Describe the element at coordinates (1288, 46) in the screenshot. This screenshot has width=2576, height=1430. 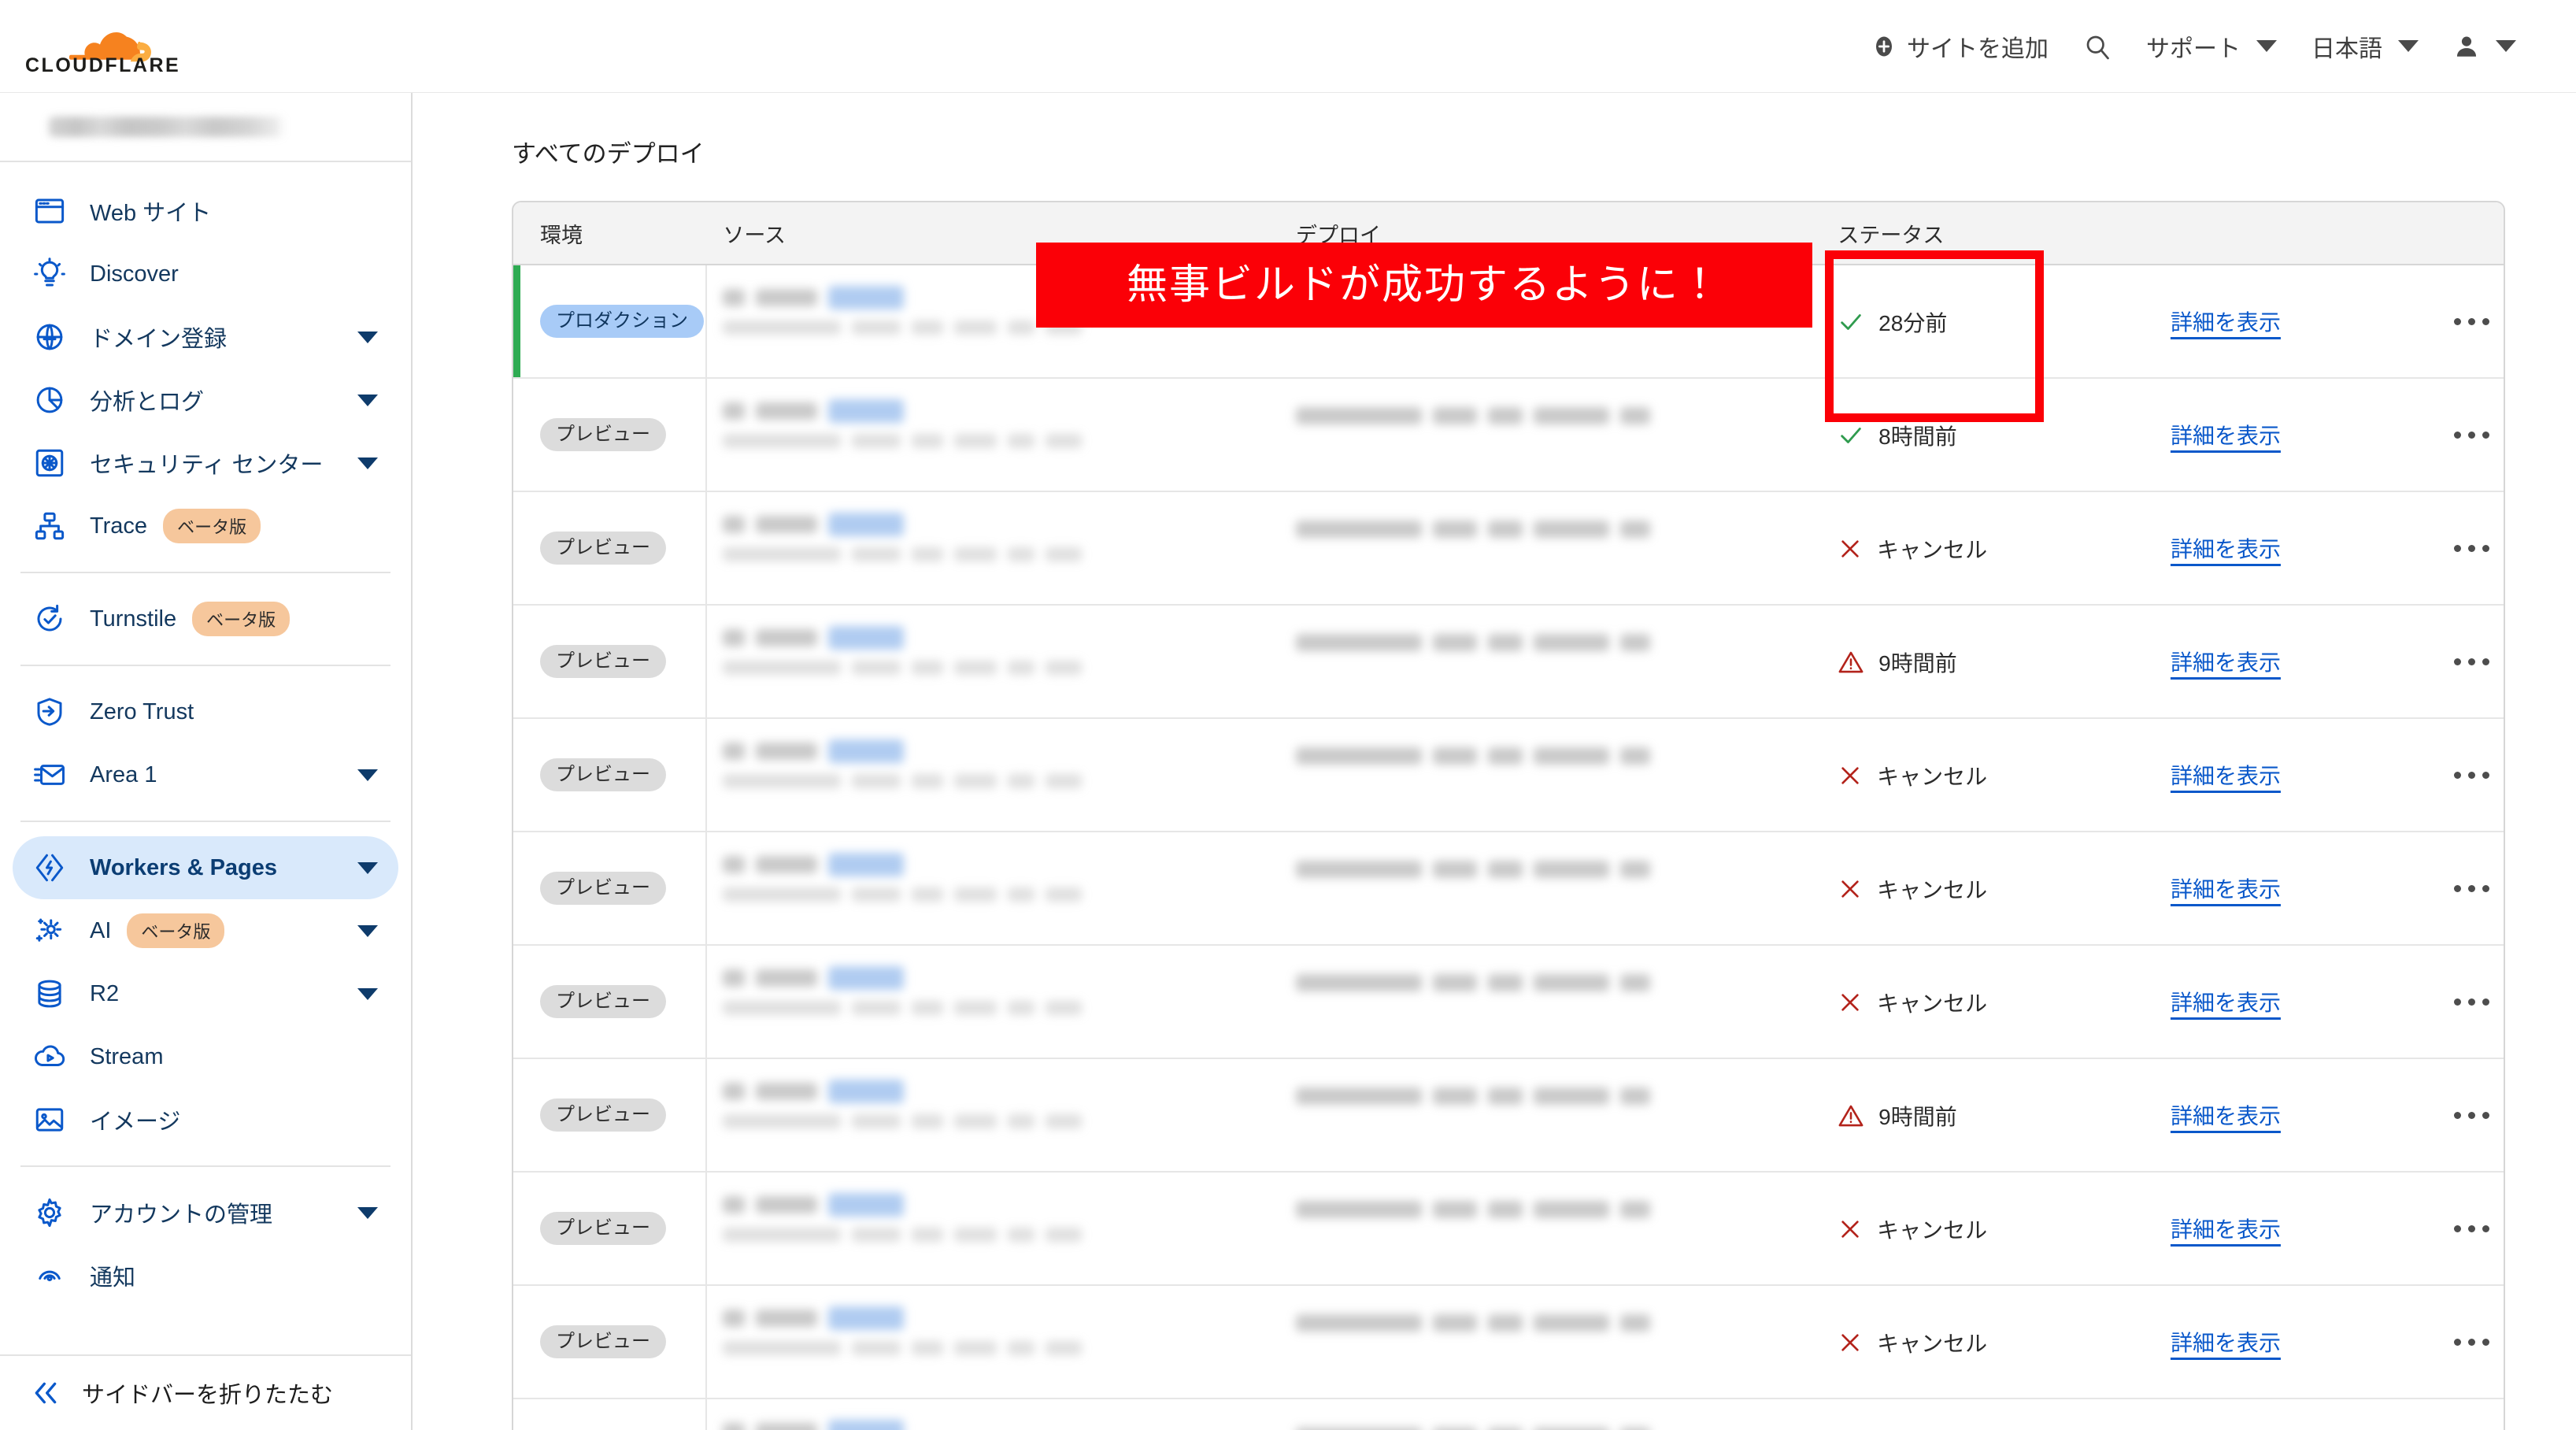
I see `top-navigation-bar: CLOUDFLARE サイトを追加 サポート 日本語` at that location.